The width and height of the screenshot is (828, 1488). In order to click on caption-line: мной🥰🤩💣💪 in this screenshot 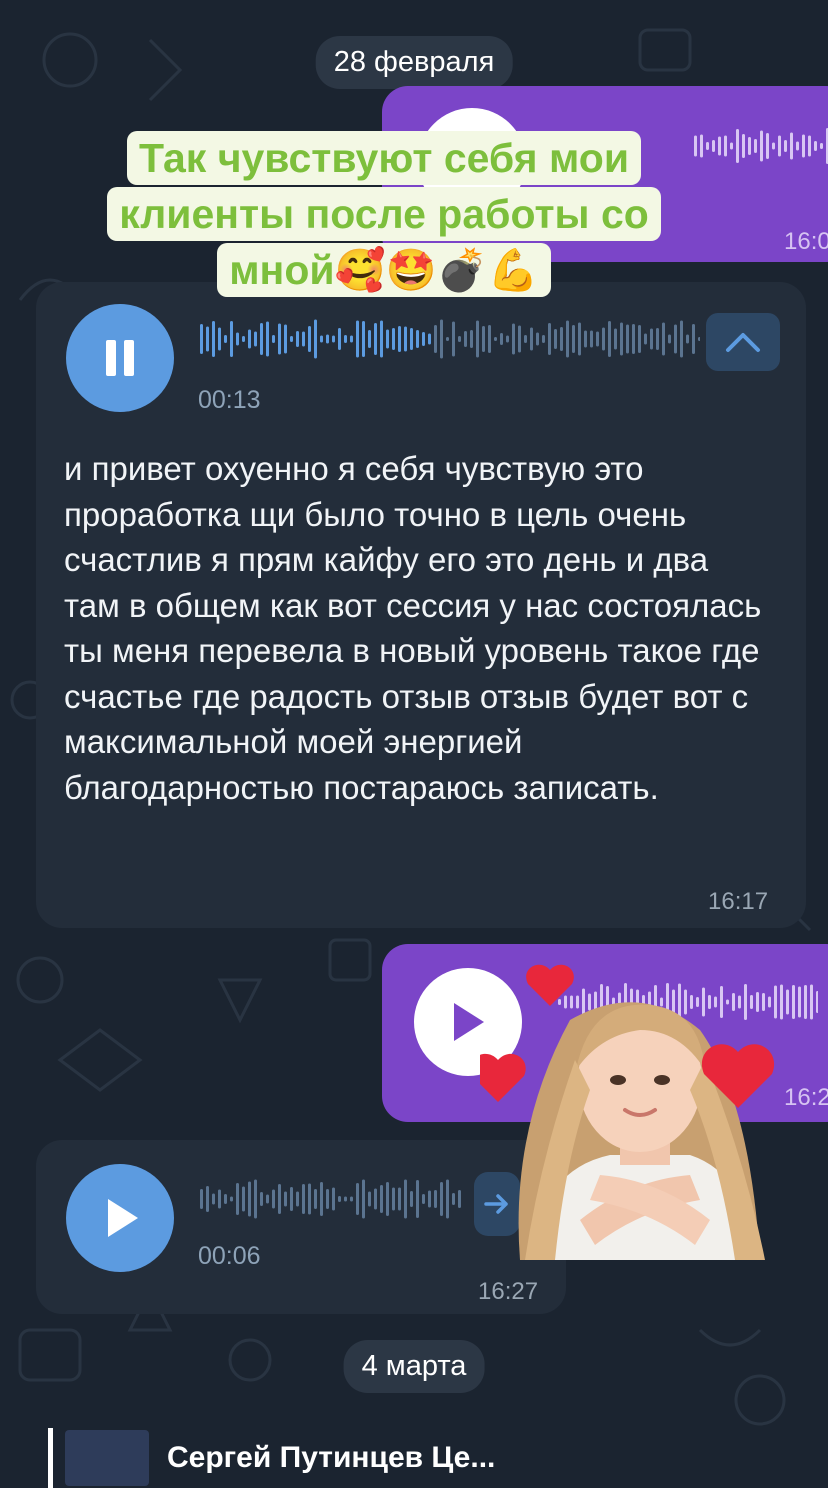, I will do `click(384, 270)`.